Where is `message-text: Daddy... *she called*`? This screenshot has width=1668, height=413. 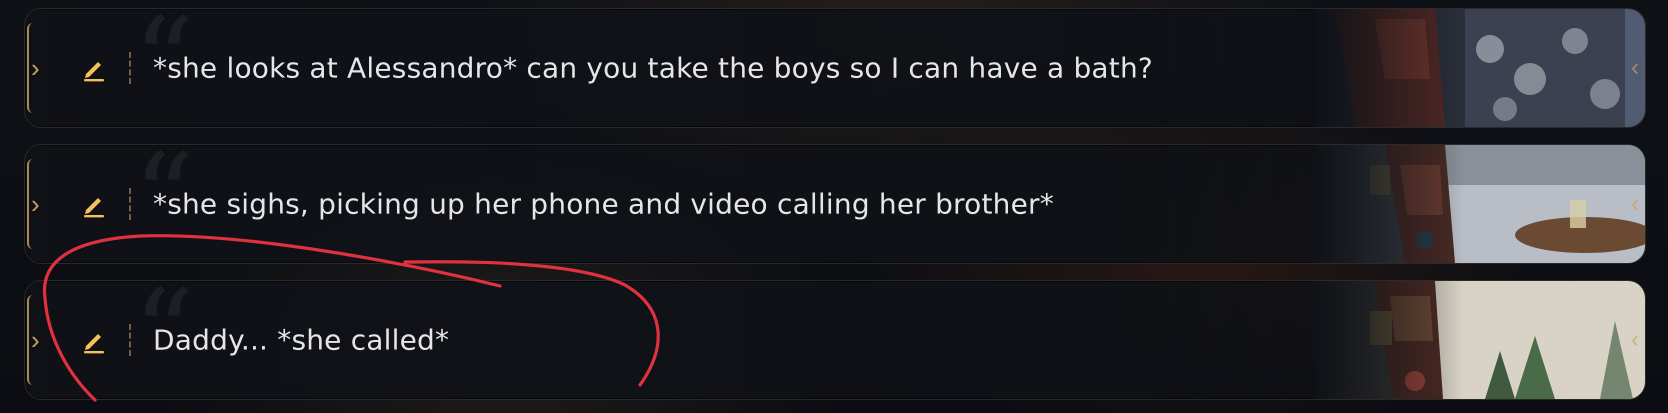
message-text: Daddy... *she called* is located at coordinates (301, 340).